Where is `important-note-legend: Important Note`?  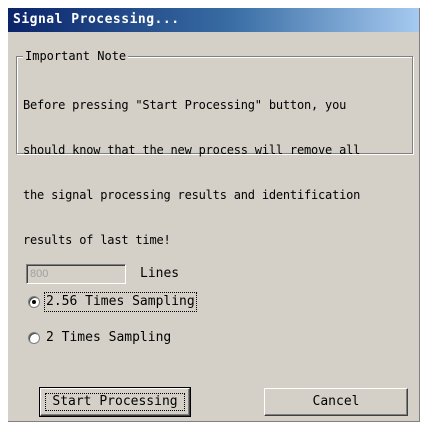 important-note-legend: Important Note is located at coordinates (76, 56).